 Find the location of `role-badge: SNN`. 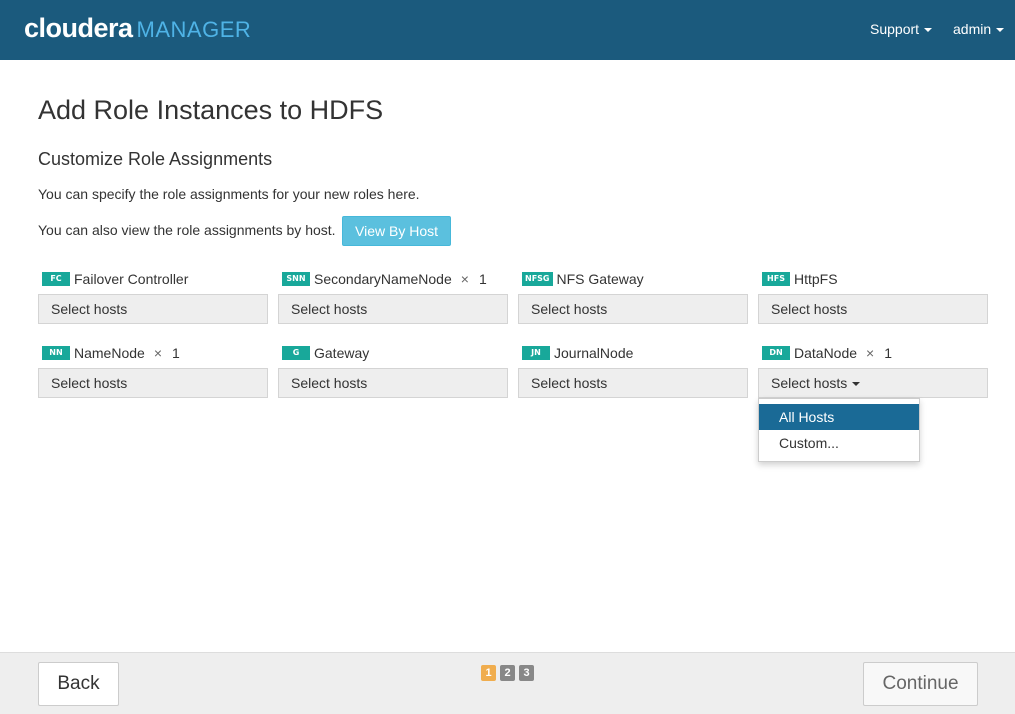

role-badge: SNN is located at coordinates (296, 279).